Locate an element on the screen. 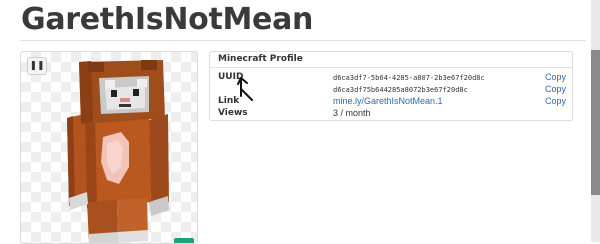 The height and width of the screenshot is (244, 600). scrollbar-thumb is located at coordinates (595, 122).